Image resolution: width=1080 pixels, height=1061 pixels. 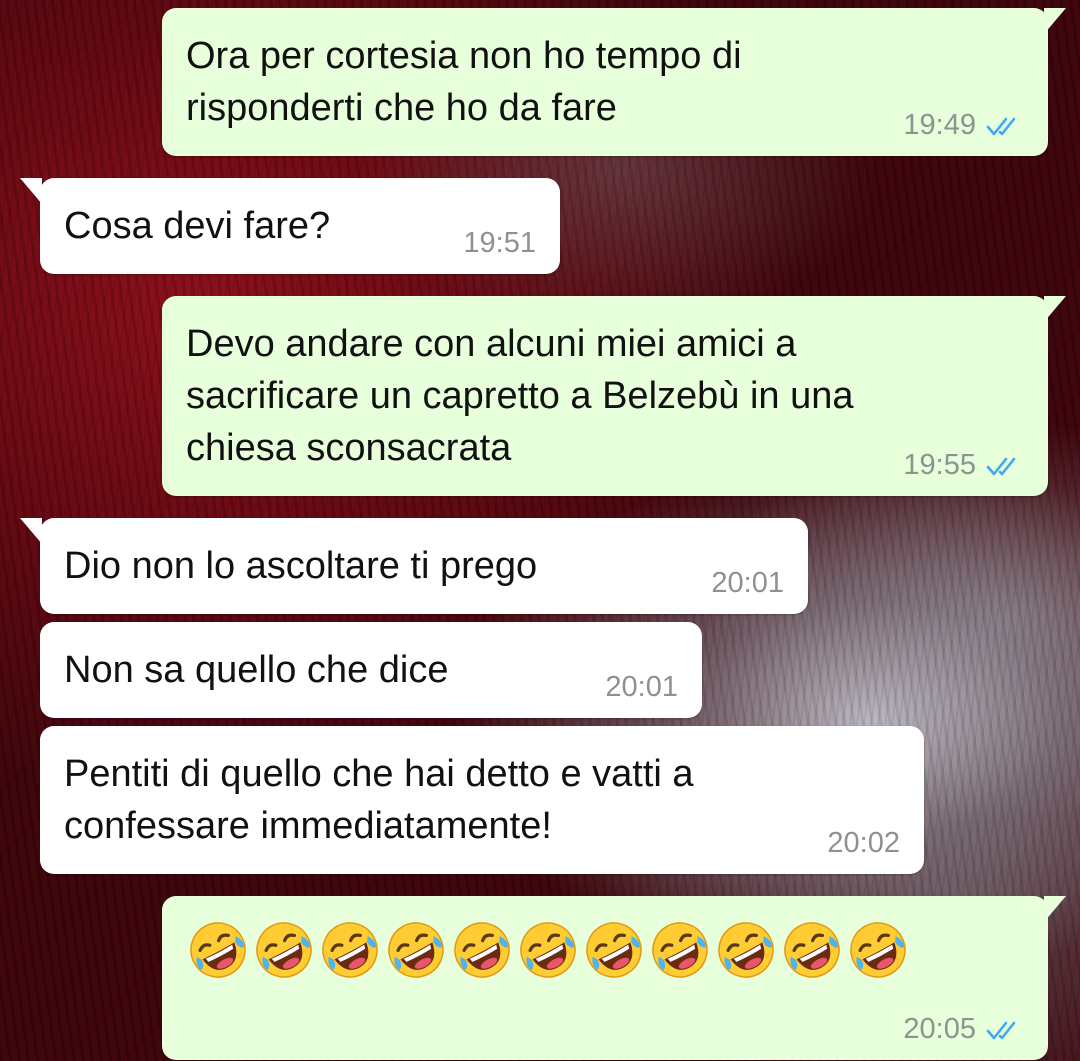 I want to click on message-meta: 19:55, so click(x=963, y=465).